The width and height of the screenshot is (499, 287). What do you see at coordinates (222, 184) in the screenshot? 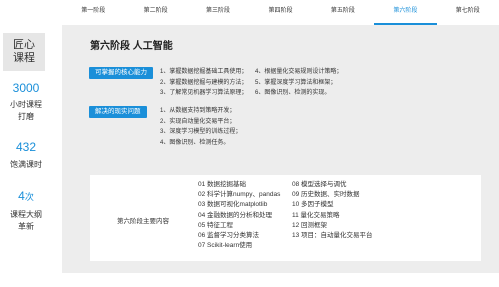
I see `content-item: 01 数据挖掘基础` at bounding box center [222, 184].